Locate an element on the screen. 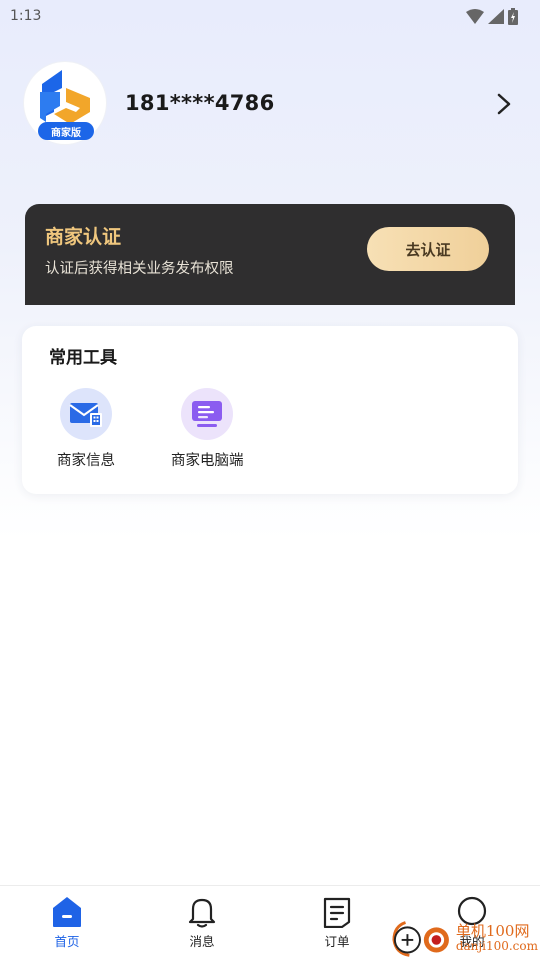 This screenshot has height=960, width=540. tool-label: 商家信息 is located at coordinates (86, 461).